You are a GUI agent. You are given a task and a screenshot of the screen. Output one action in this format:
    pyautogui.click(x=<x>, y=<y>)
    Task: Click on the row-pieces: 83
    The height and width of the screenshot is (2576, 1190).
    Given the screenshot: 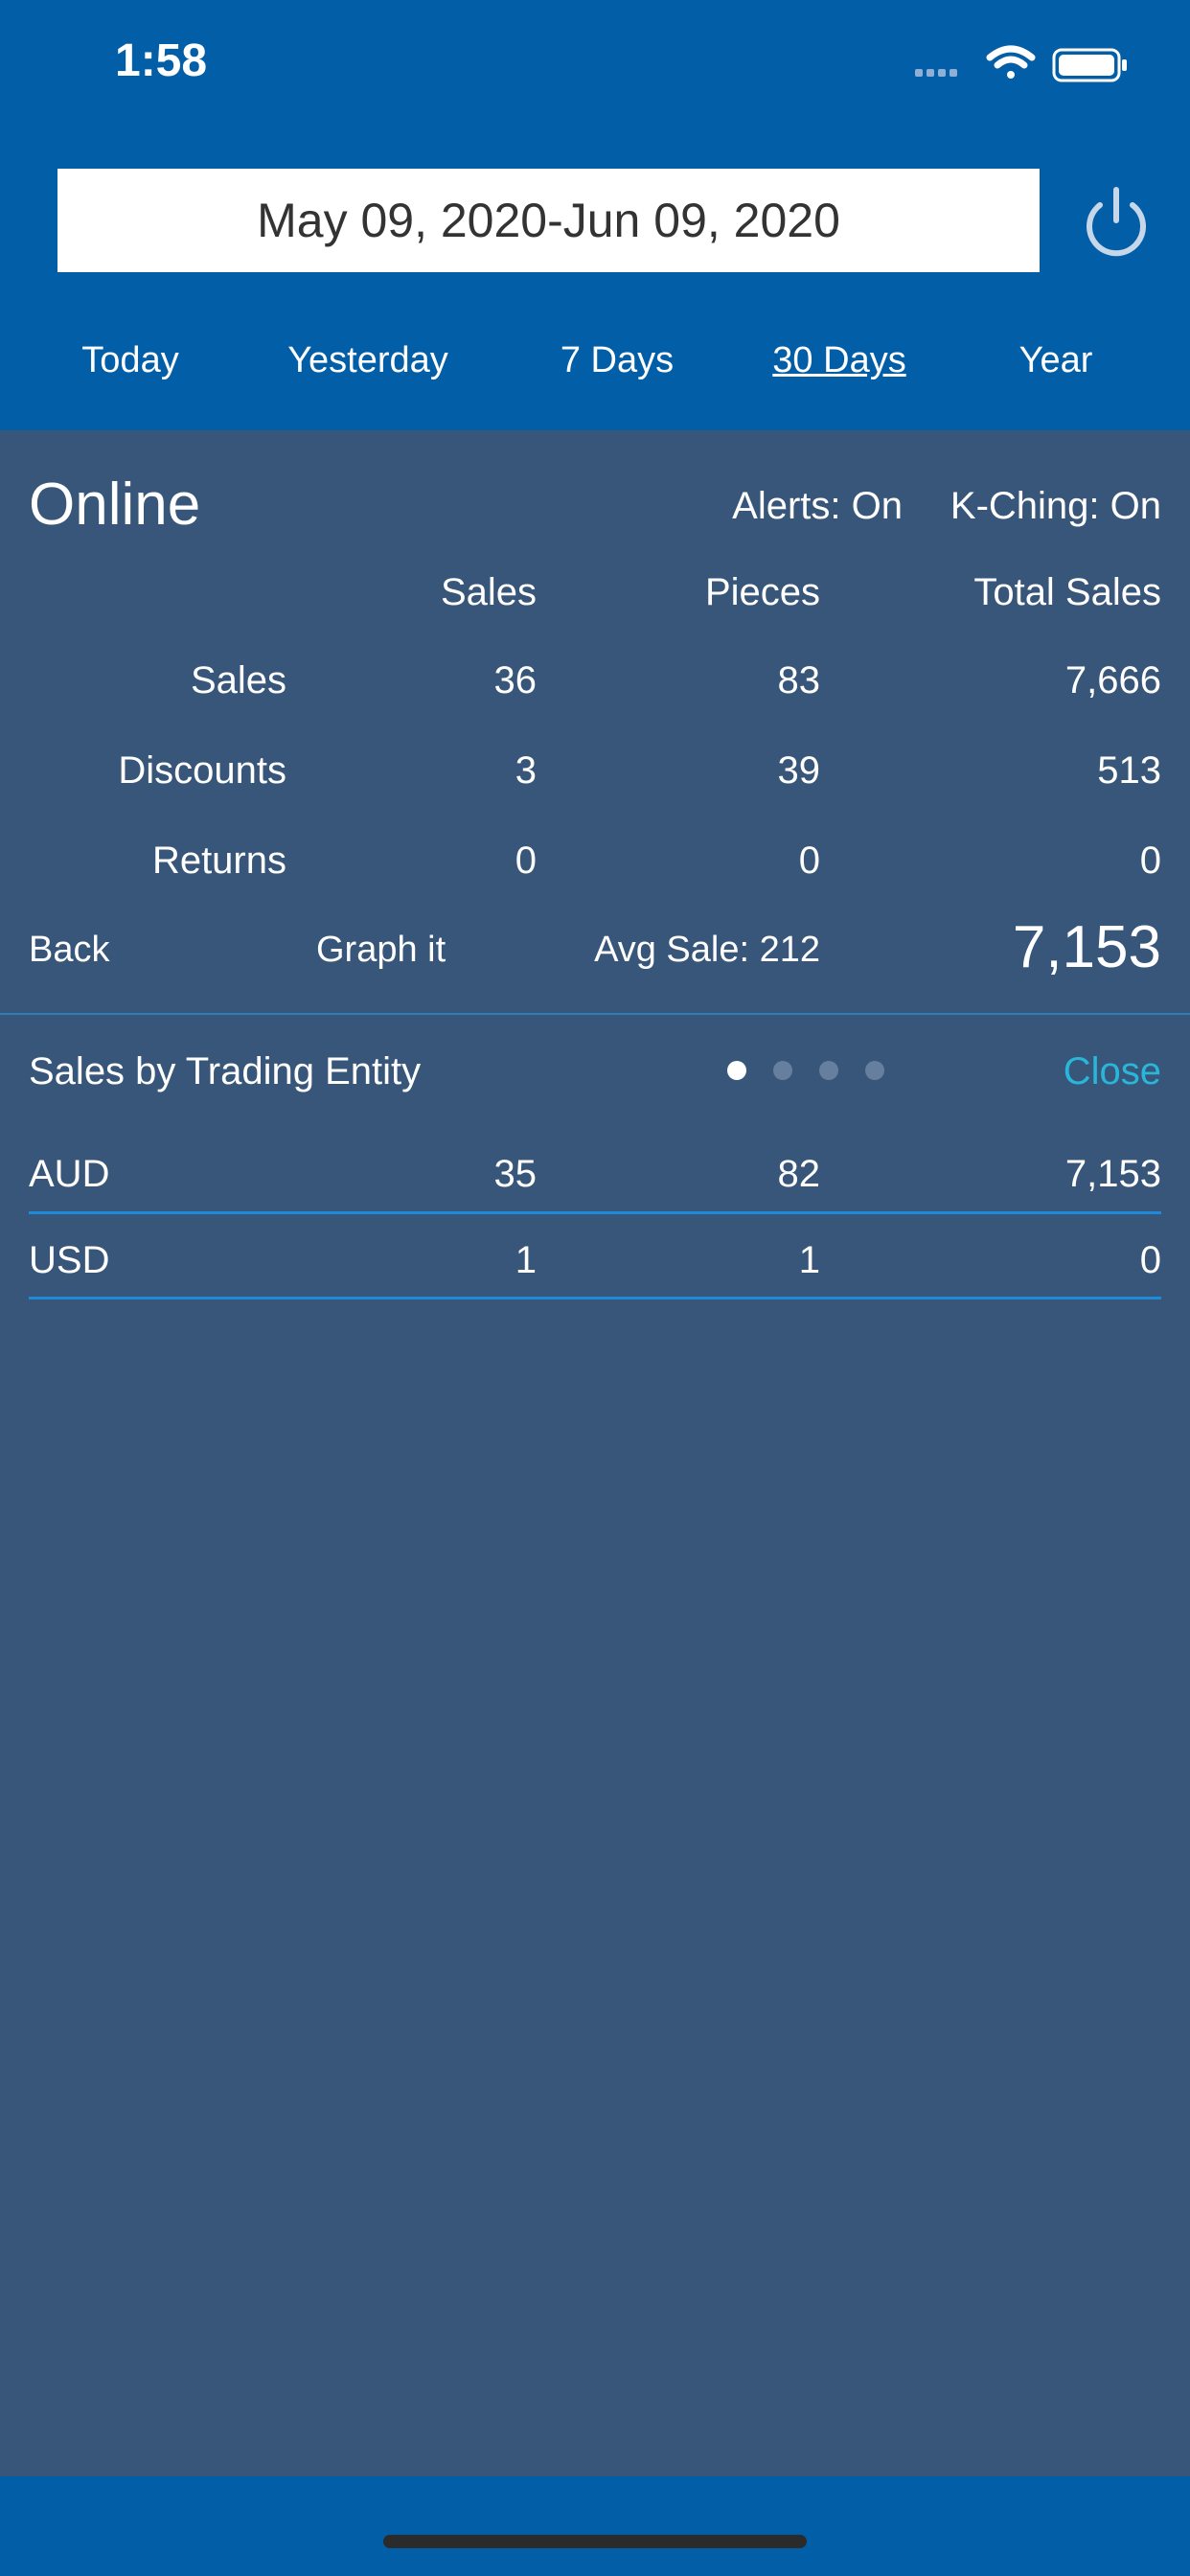 What is the action you would take?
    pyautogui.click(x=799, y=680)
    